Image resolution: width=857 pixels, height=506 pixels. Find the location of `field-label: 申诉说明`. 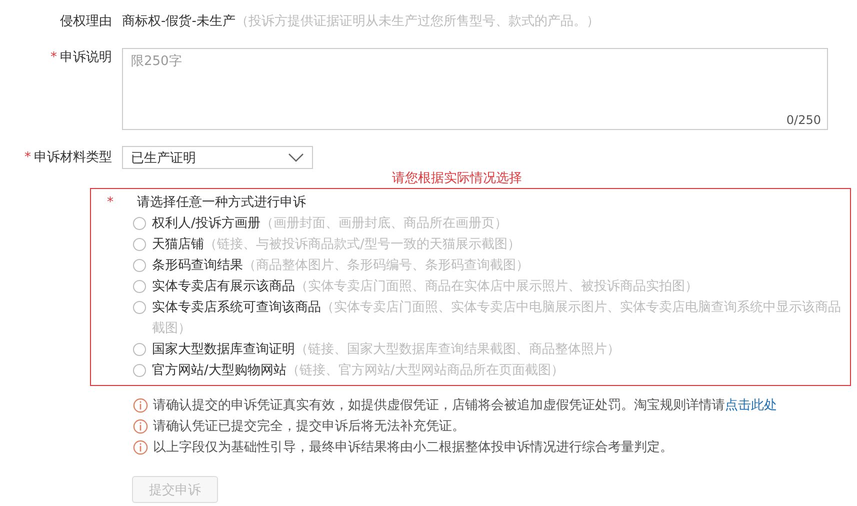

field-label: 申诉说明 is located at coordinates (86, 57).